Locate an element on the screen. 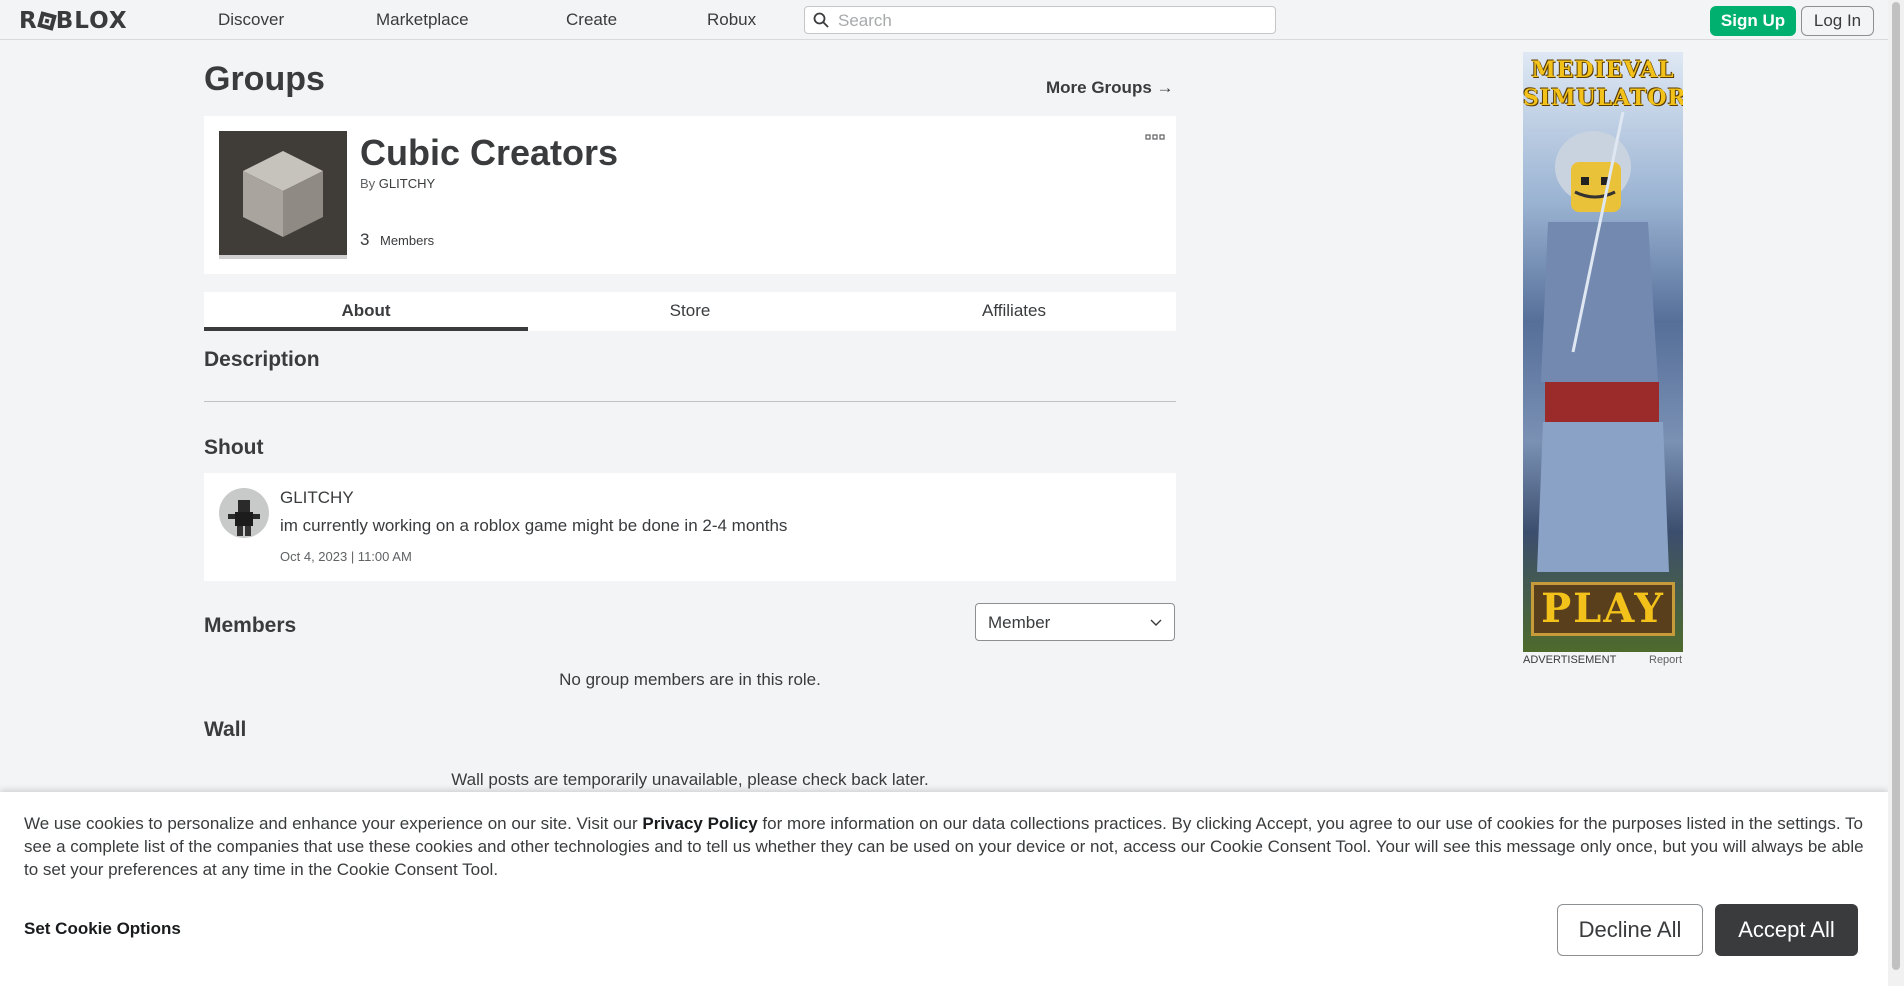 Image resolution: width=1904 pixels, height=986 pixels. advertisement-banner: MEDIEVAL SIMULATOR PLAY is located at coordinates (1603, 352).